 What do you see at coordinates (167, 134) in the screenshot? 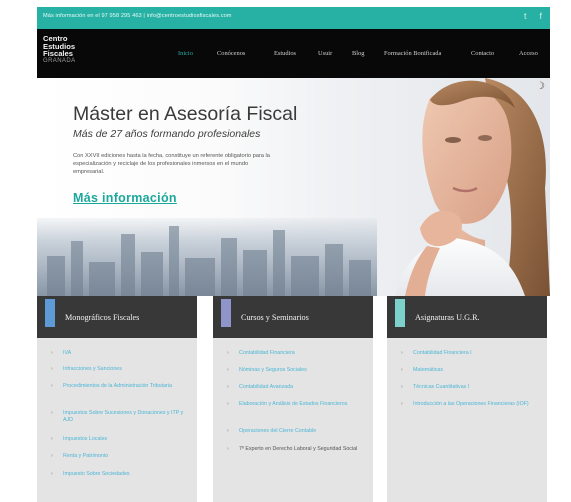
I see `hero-subtitle: Más de 27 años formando profesionales` at bounding box center [167, 134].